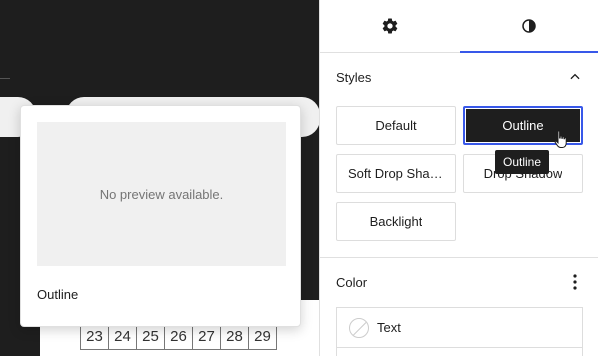 The height and width of the screenshot is (356, 598). Describe the element at coordinates (560, 139) in the screenshot. I see `hand-cursor-icon` at that location.